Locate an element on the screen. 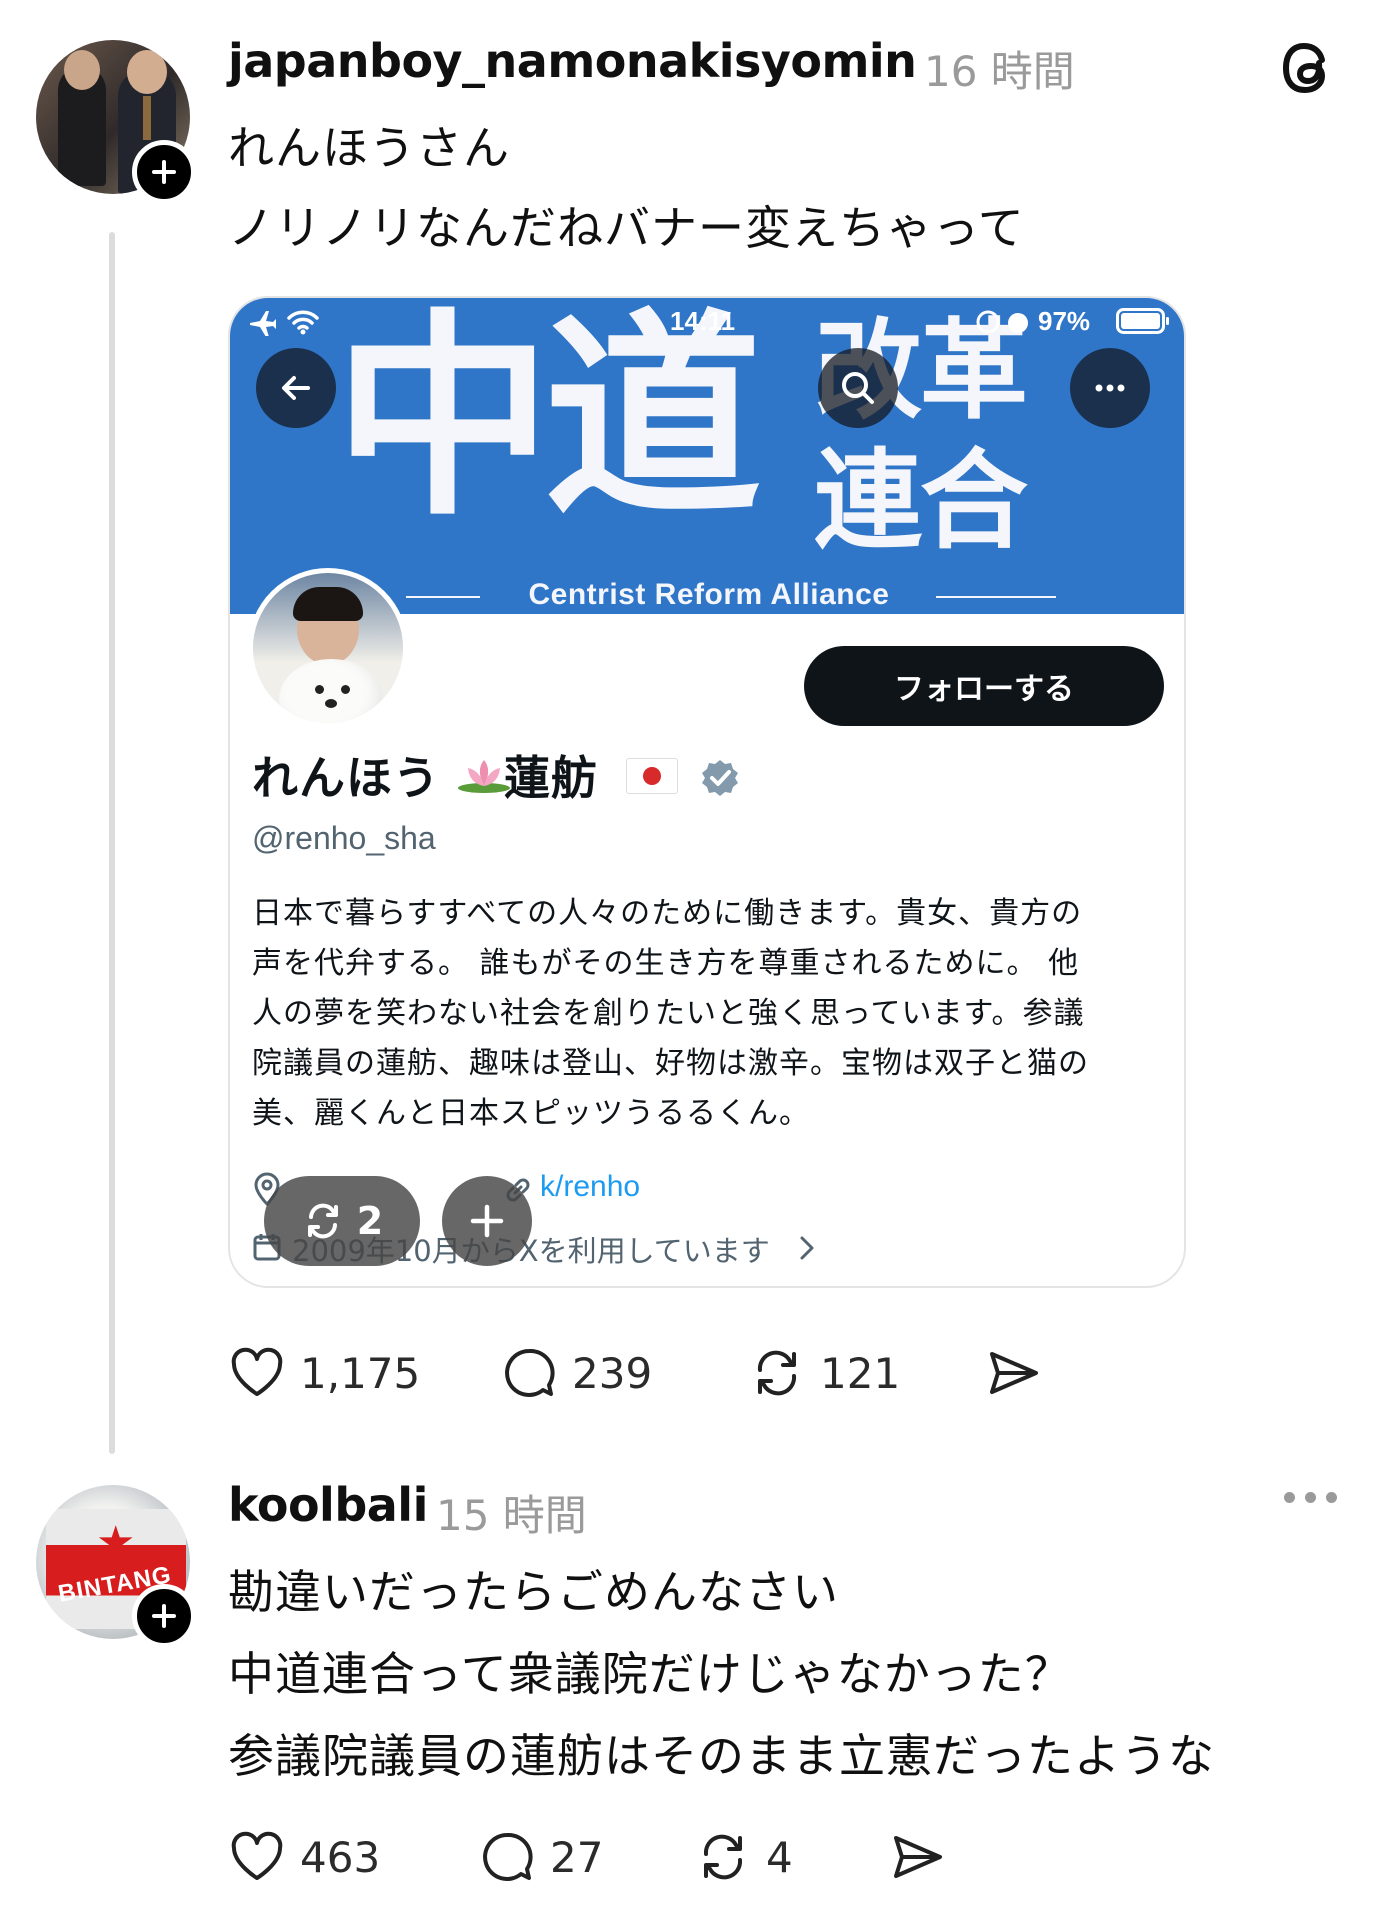 The width and height of the screenshot is (1391, 1920). threads-logo-icon is located at coordinates (1308, 68).